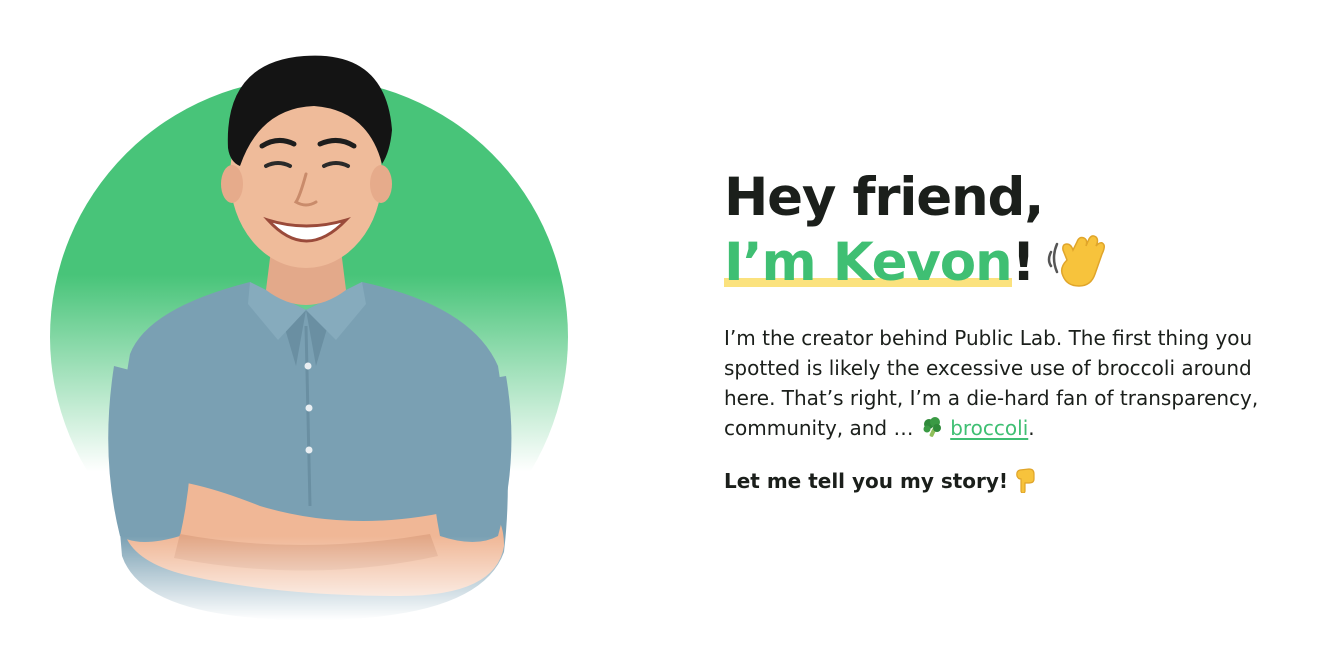 This screenshot has width=1340, height=652. Describe the element at coordinates (1025, 480) in the screenshot. I see `pointing-down-icon` at that location.